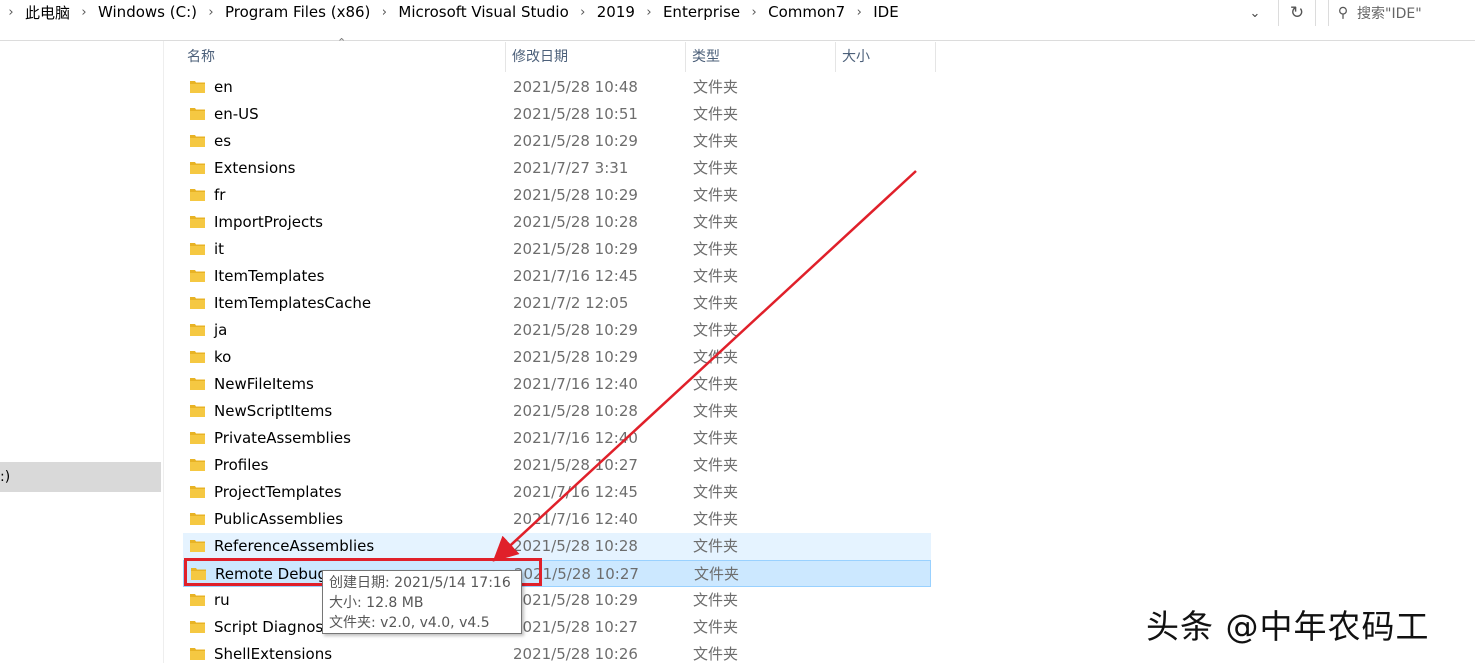 The height and width of the screenshot is (663, 1475). What do you see at coordinates (616, 12) in the screenshot?
I see `breadcrumb-item: 2019` at bounding box center [616, 12].